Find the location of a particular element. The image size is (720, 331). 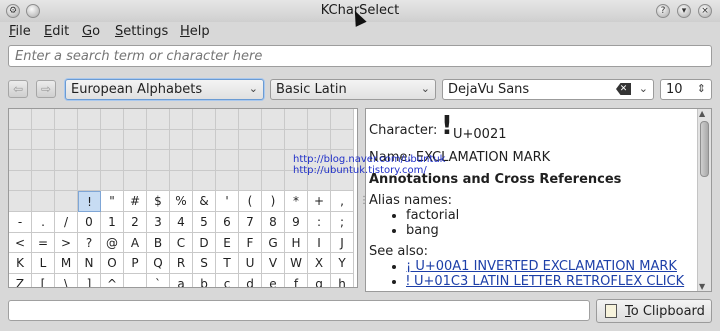

forward-arrow-icon: ⇨ is located at coordinates (46, 89).